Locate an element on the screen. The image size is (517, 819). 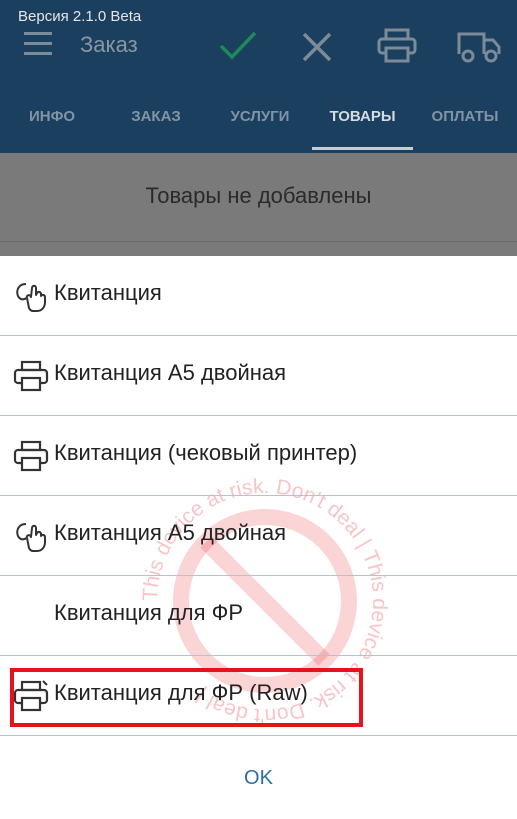
dialog-item-label: Квитанция is located at coordinates (108, 292).